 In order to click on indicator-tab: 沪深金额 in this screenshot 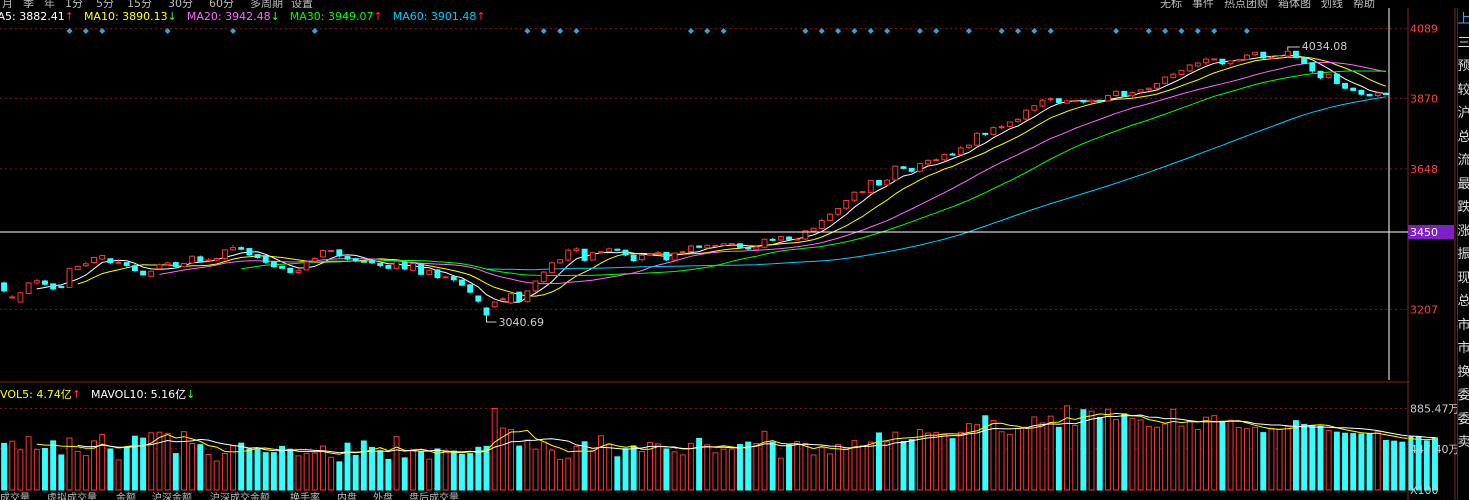, I will do `click(172, 496)`.